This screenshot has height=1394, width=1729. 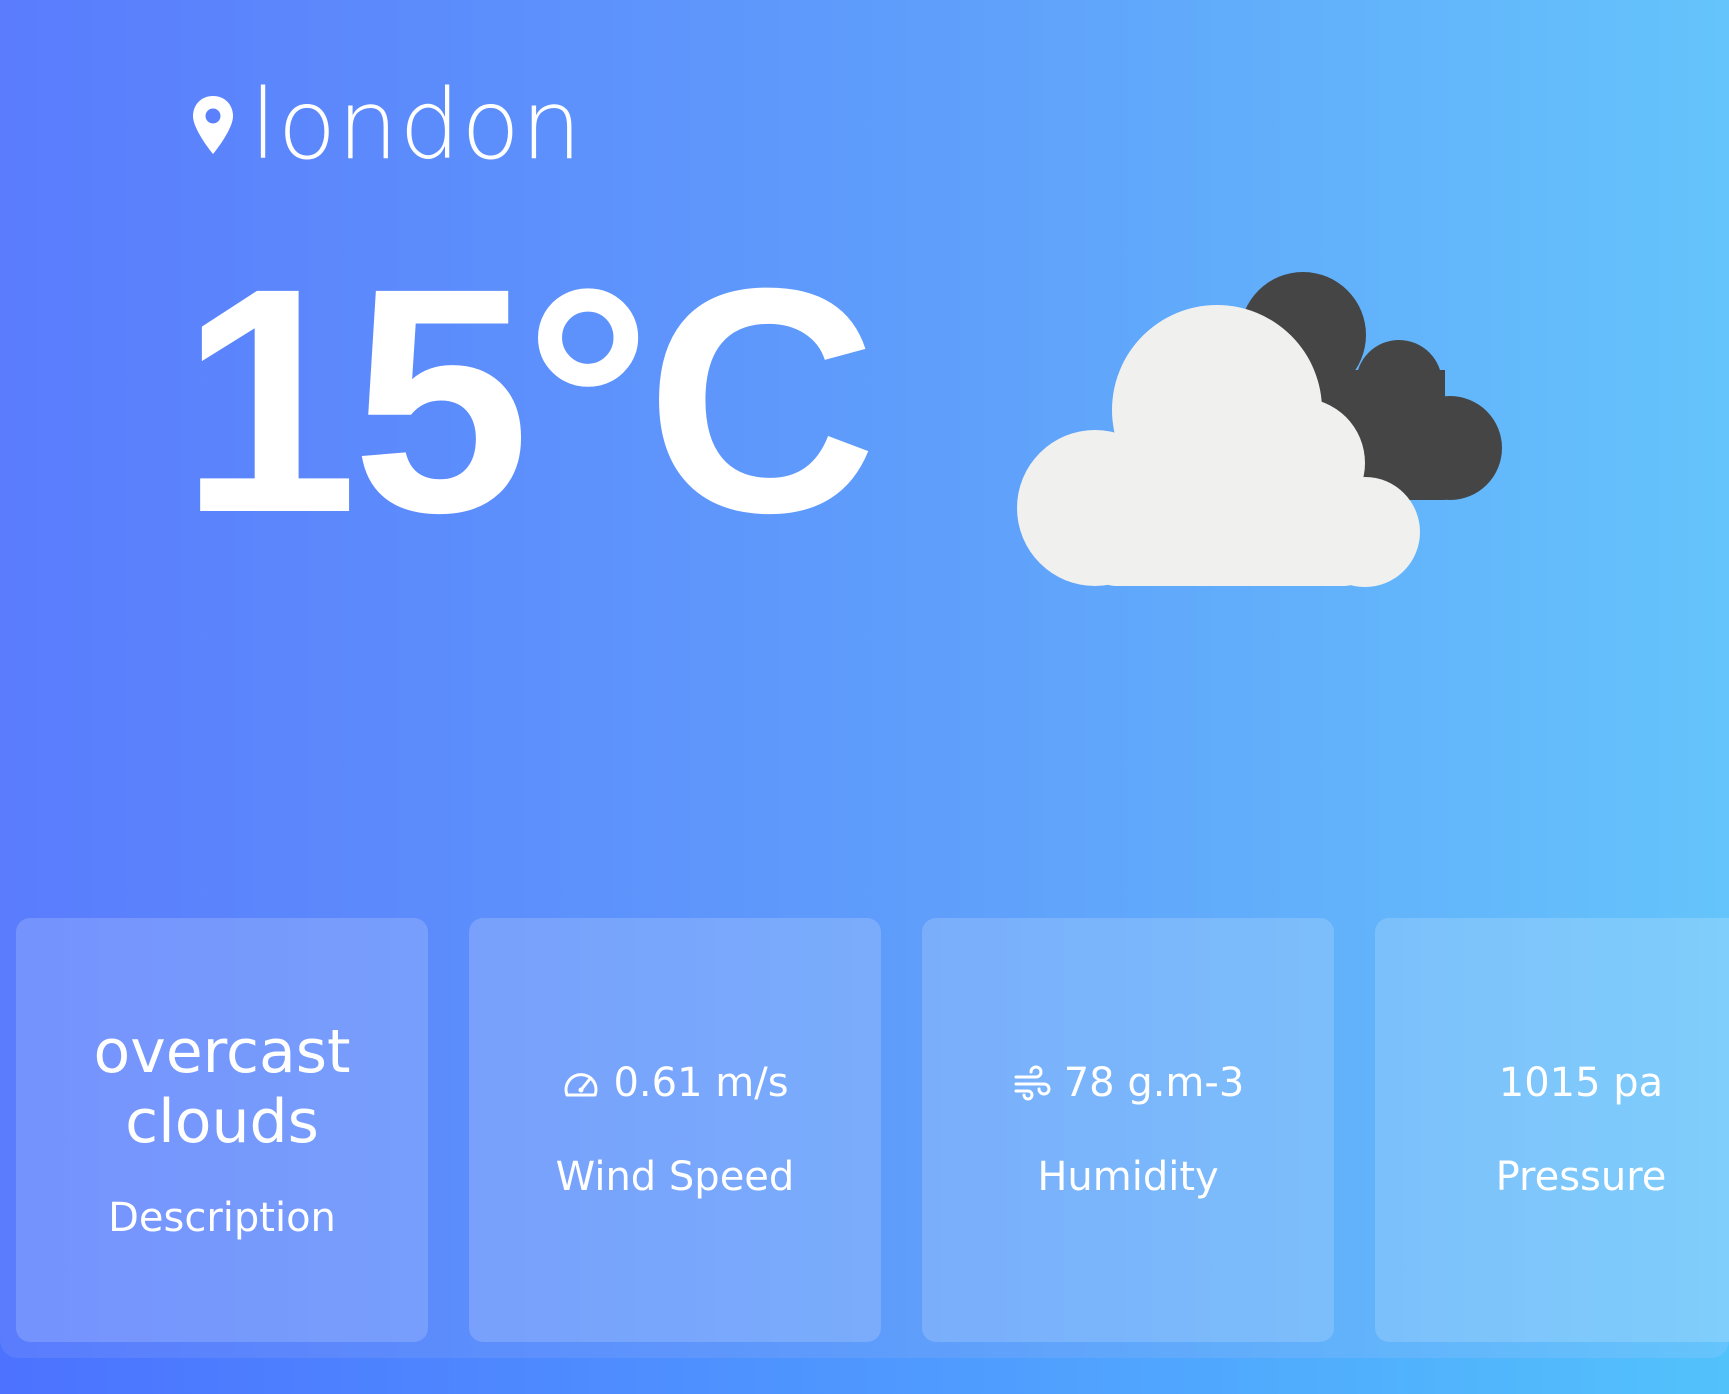 I want to click on humidity-card: 78 g.m-3 Humidity, so click(x=1128, y=1130).